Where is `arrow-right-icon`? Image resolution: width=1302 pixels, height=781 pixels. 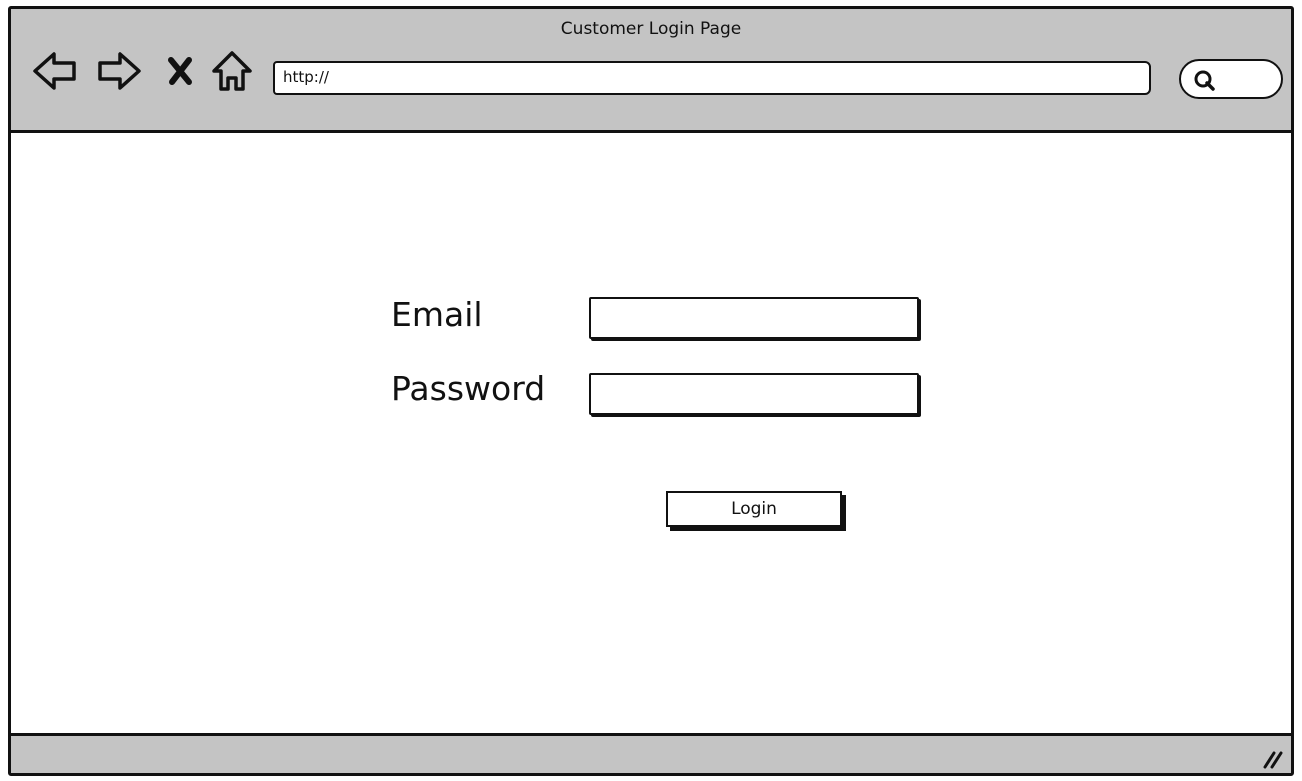
arrow-right-icon is located at coordinates (119, 71).